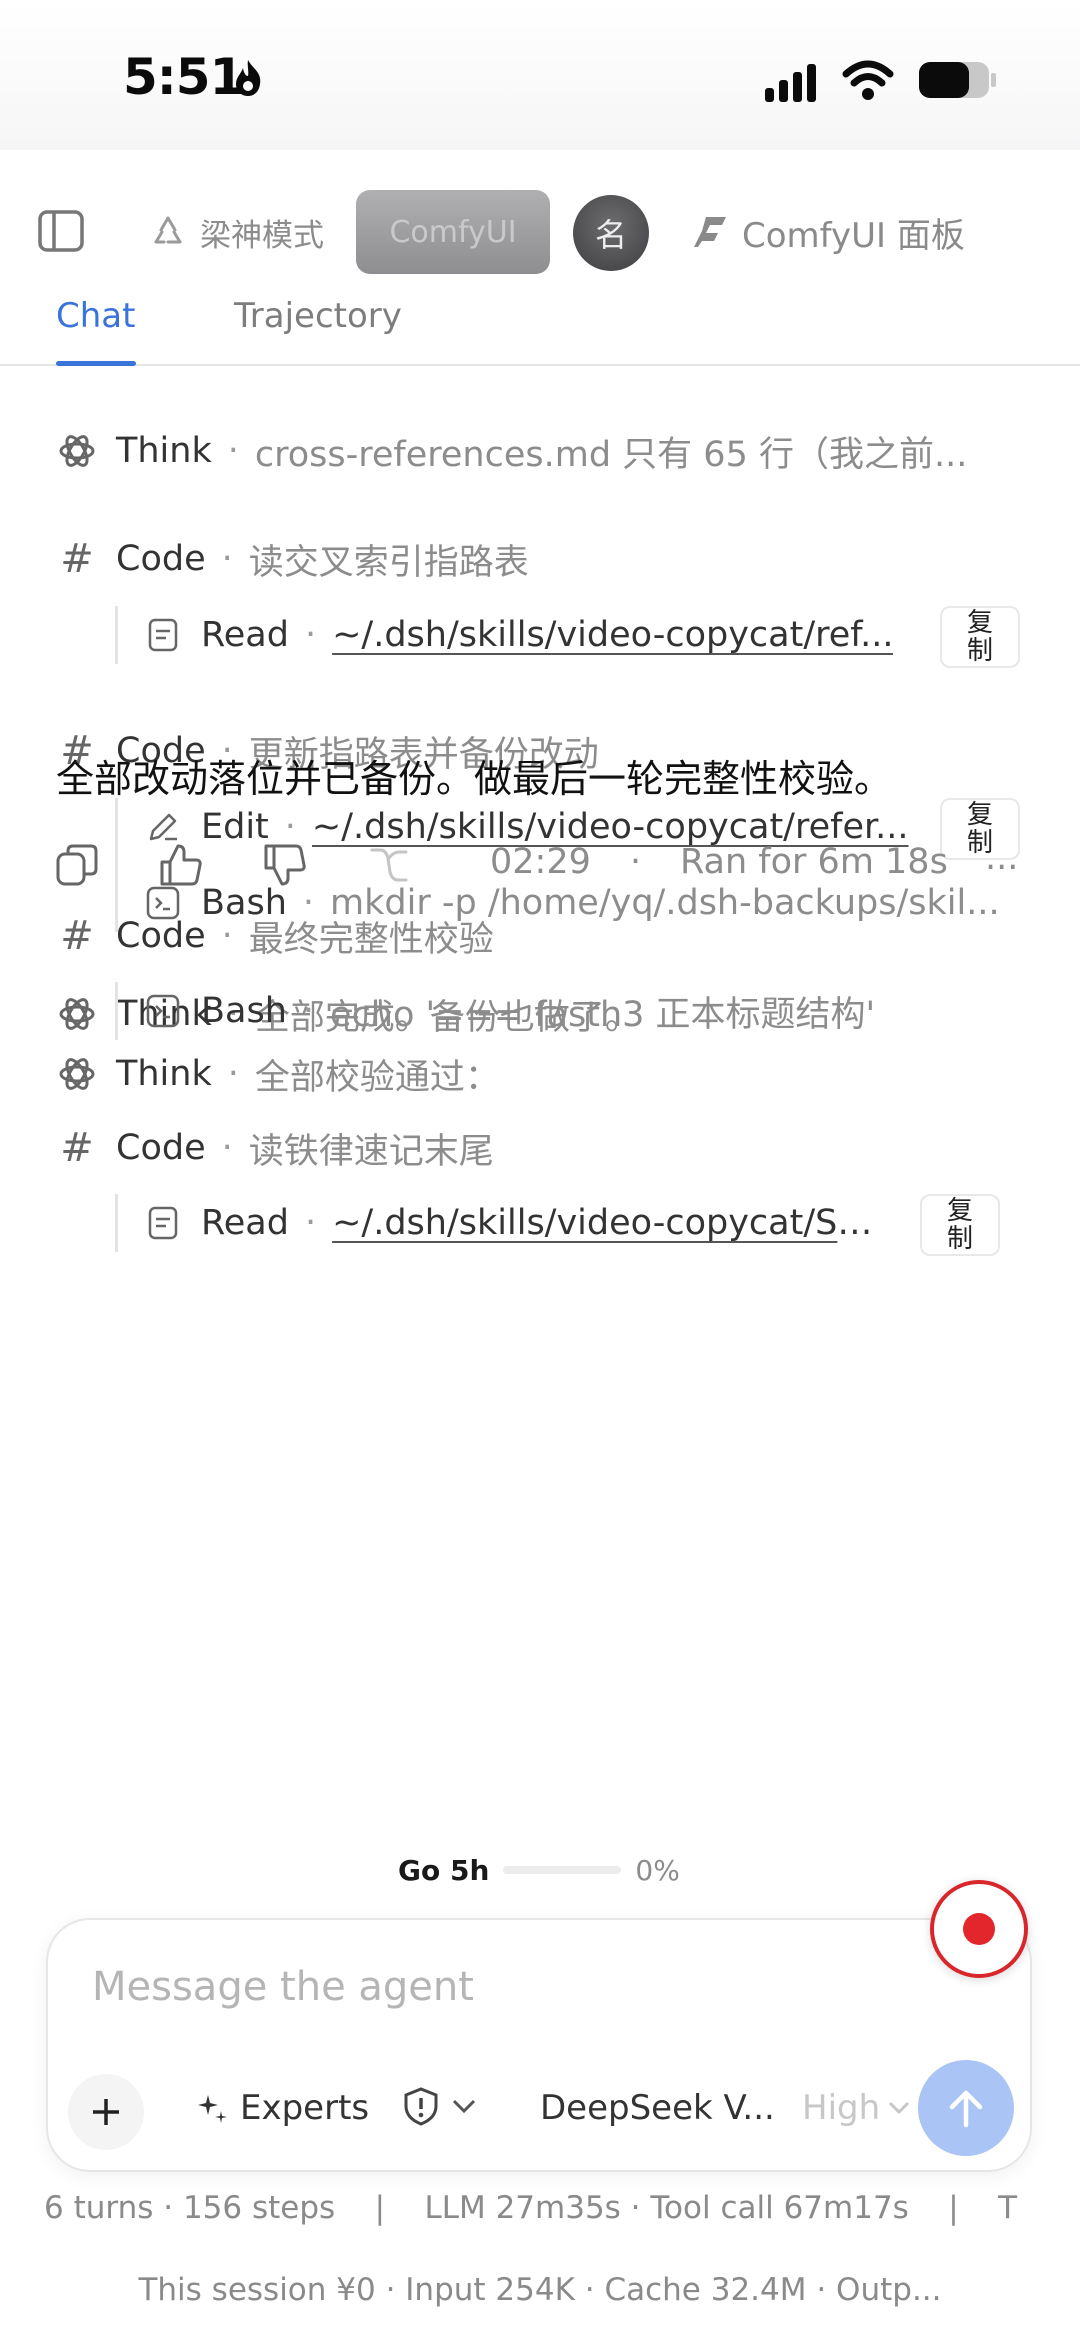 The image size is (1080, 2341). What do you see at coordinates (540, 559) in the screenshot?
I see `code-step: # Code · 读交叉索引指路表` at bounding box center [540, 559].